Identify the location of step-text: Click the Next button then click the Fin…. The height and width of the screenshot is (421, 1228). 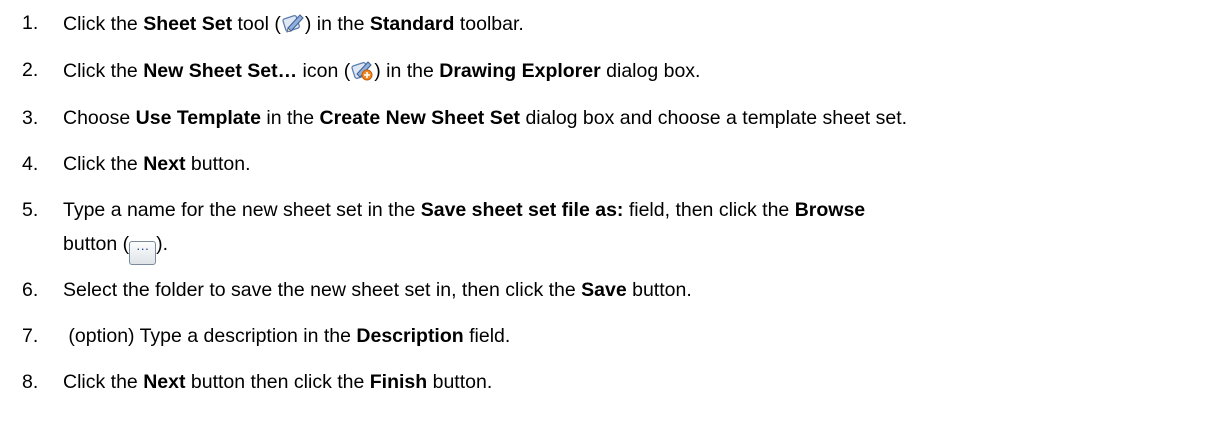
(278, 382).